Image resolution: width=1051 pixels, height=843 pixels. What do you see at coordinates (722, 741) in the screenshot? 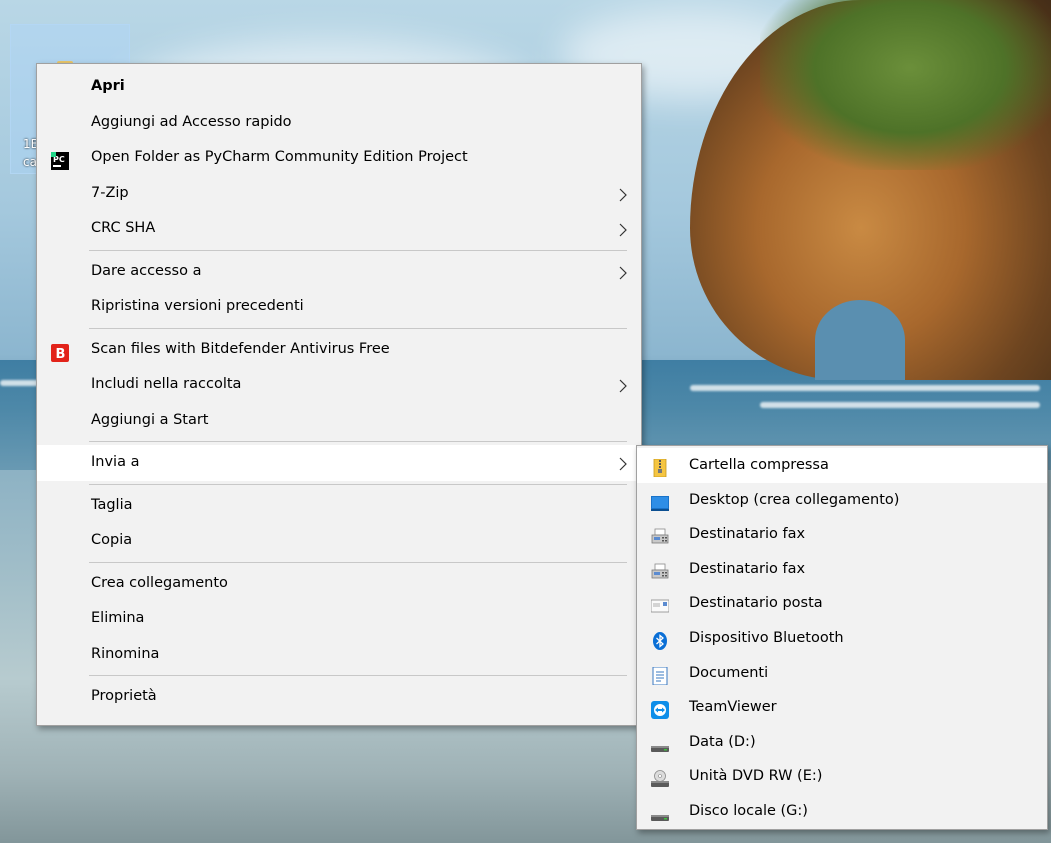
I see `menu-item-label: Data (D:)` at bounding box center [722, 741].